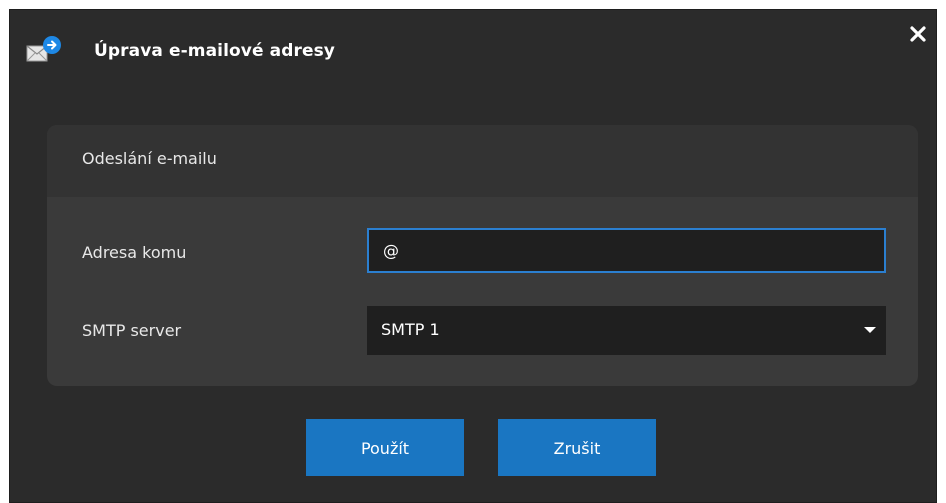  Describe the element at coordinates (626, 330) in the screenshot. I see `smtp-server-select: SMTP 1` at that location.